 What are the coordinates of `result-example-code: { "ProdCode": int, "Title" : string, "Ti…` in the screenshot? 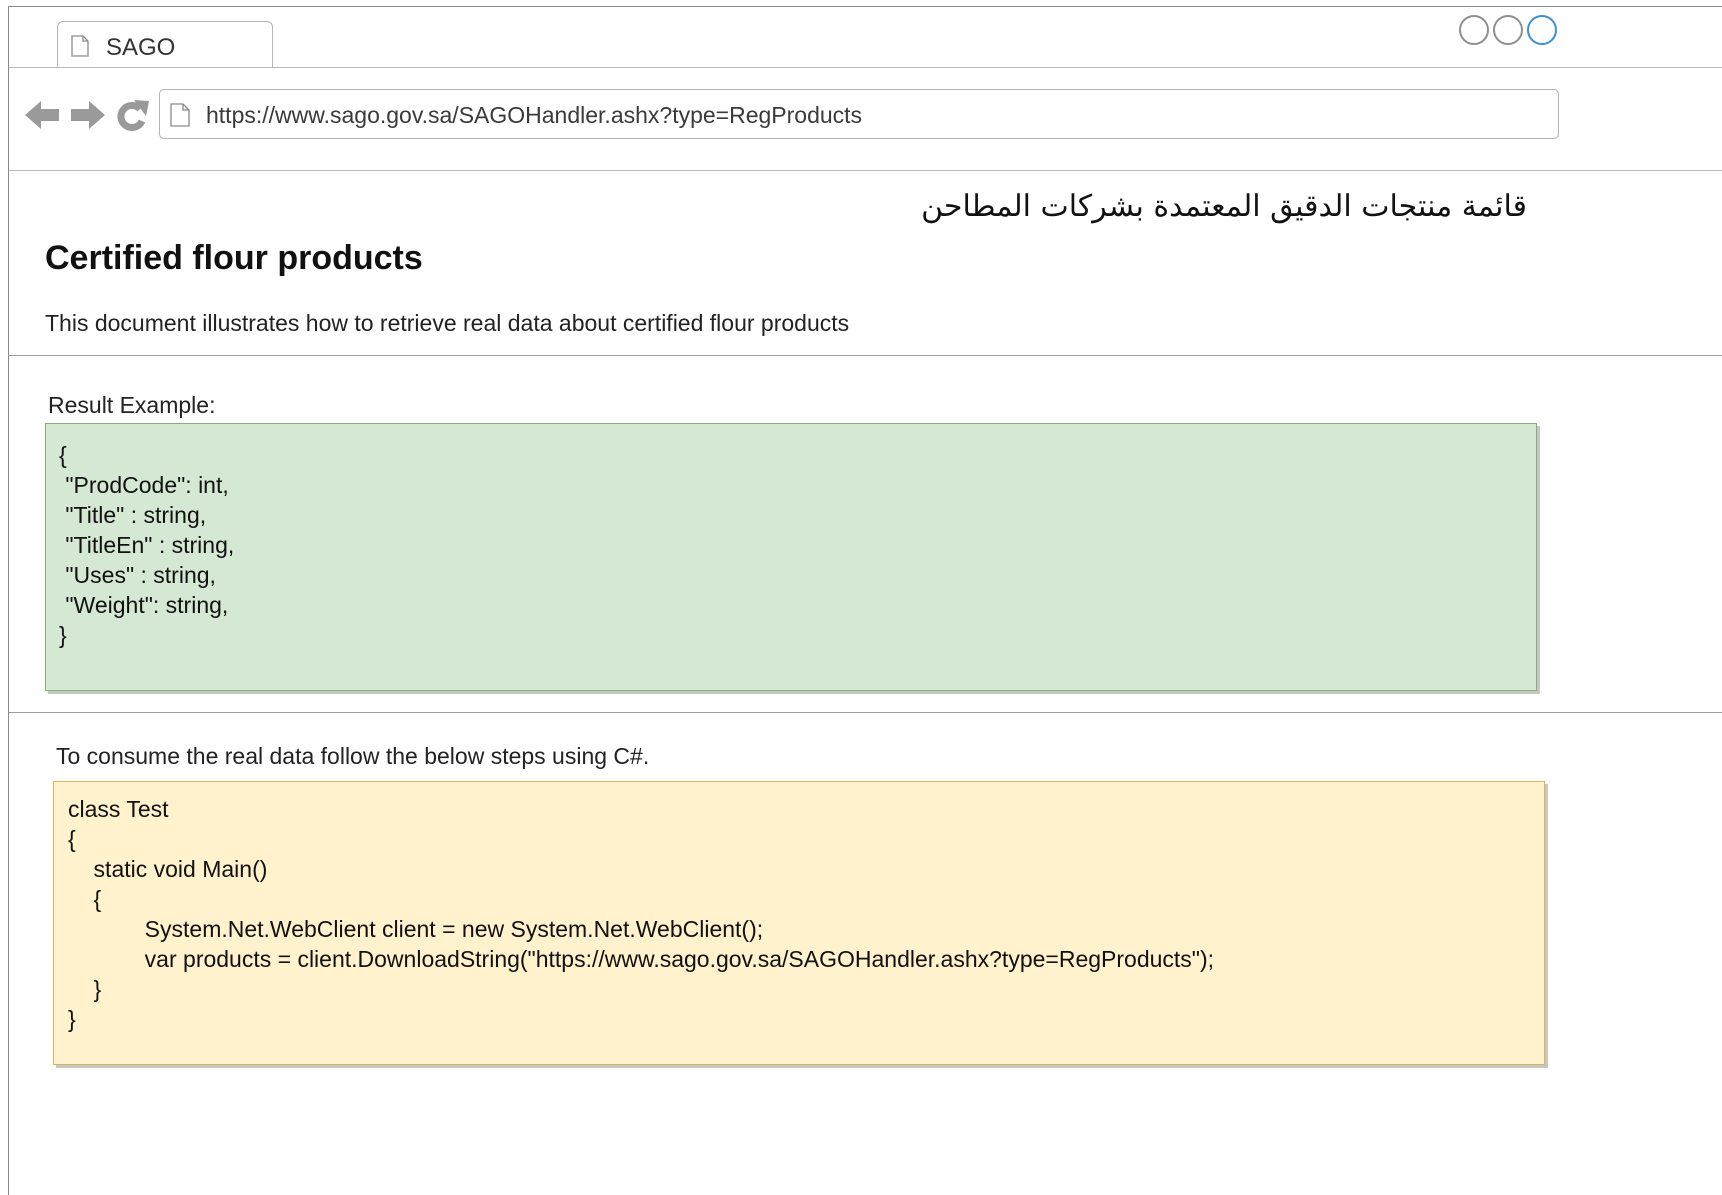 It's located at (147, 545).